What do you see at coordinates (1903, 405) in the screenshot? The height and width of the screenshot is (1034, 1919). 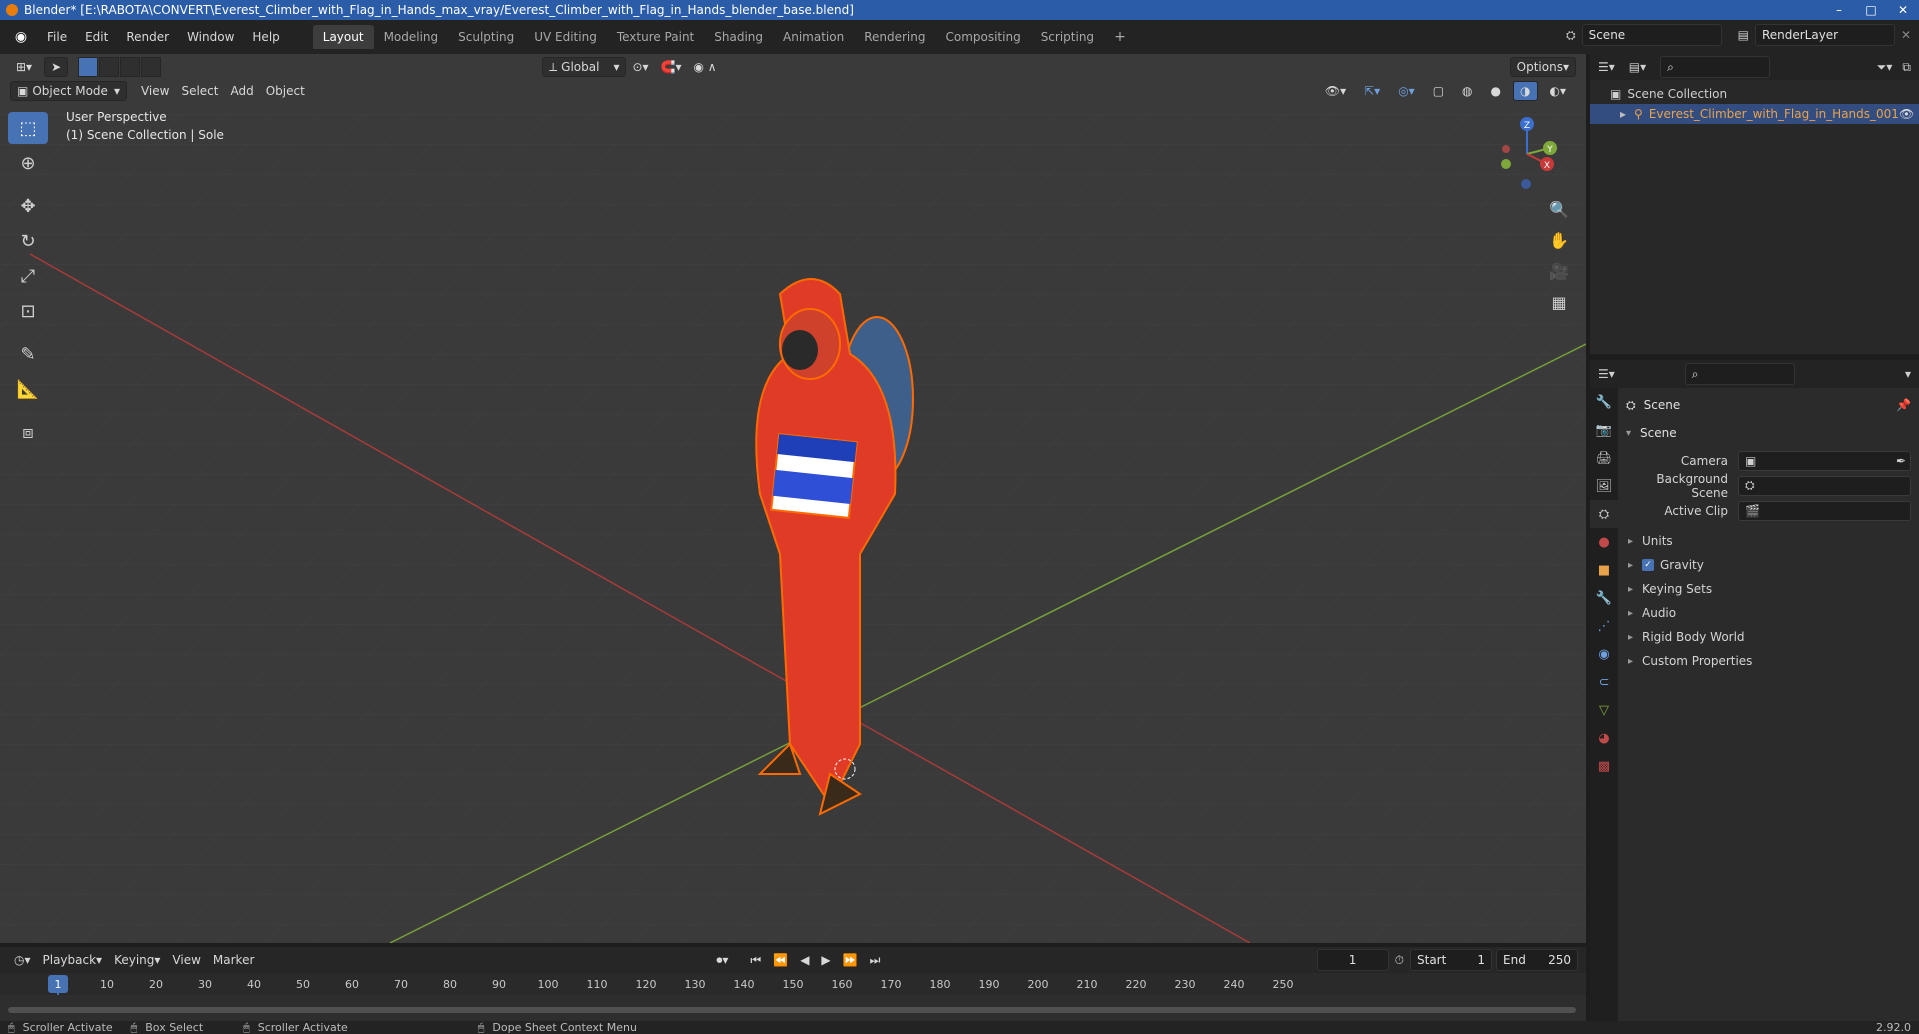 I see `pin-icon: 📌` at bounding box center [1903, 405].